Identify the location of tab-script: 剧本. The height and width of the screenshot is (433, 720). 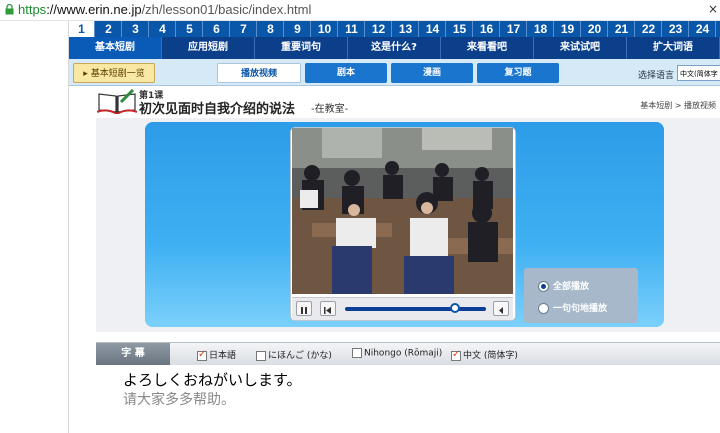
(346, 73).